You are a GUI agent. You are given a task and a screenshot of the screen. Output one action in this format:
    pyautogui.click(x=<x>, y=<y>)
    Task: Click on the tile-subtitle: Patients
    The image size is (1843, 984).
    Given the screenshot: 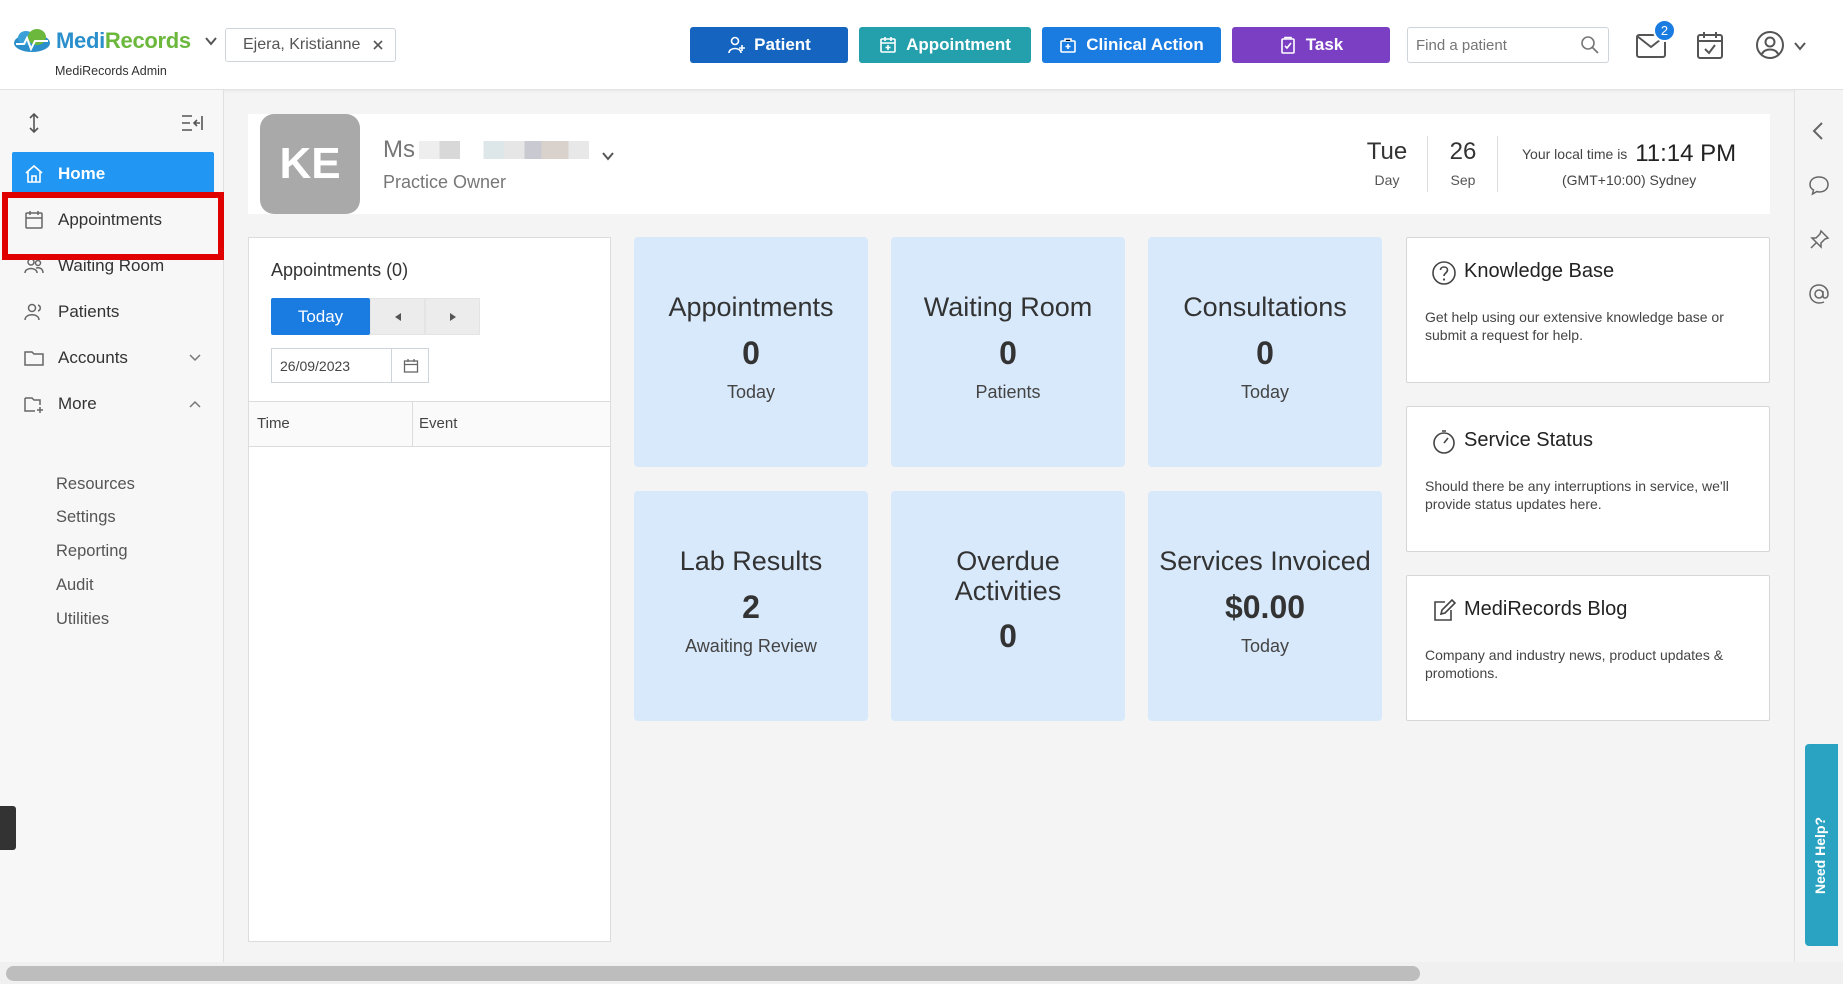 What is the action you would take?
    pyautogui.click(x=1008, y=391)
    